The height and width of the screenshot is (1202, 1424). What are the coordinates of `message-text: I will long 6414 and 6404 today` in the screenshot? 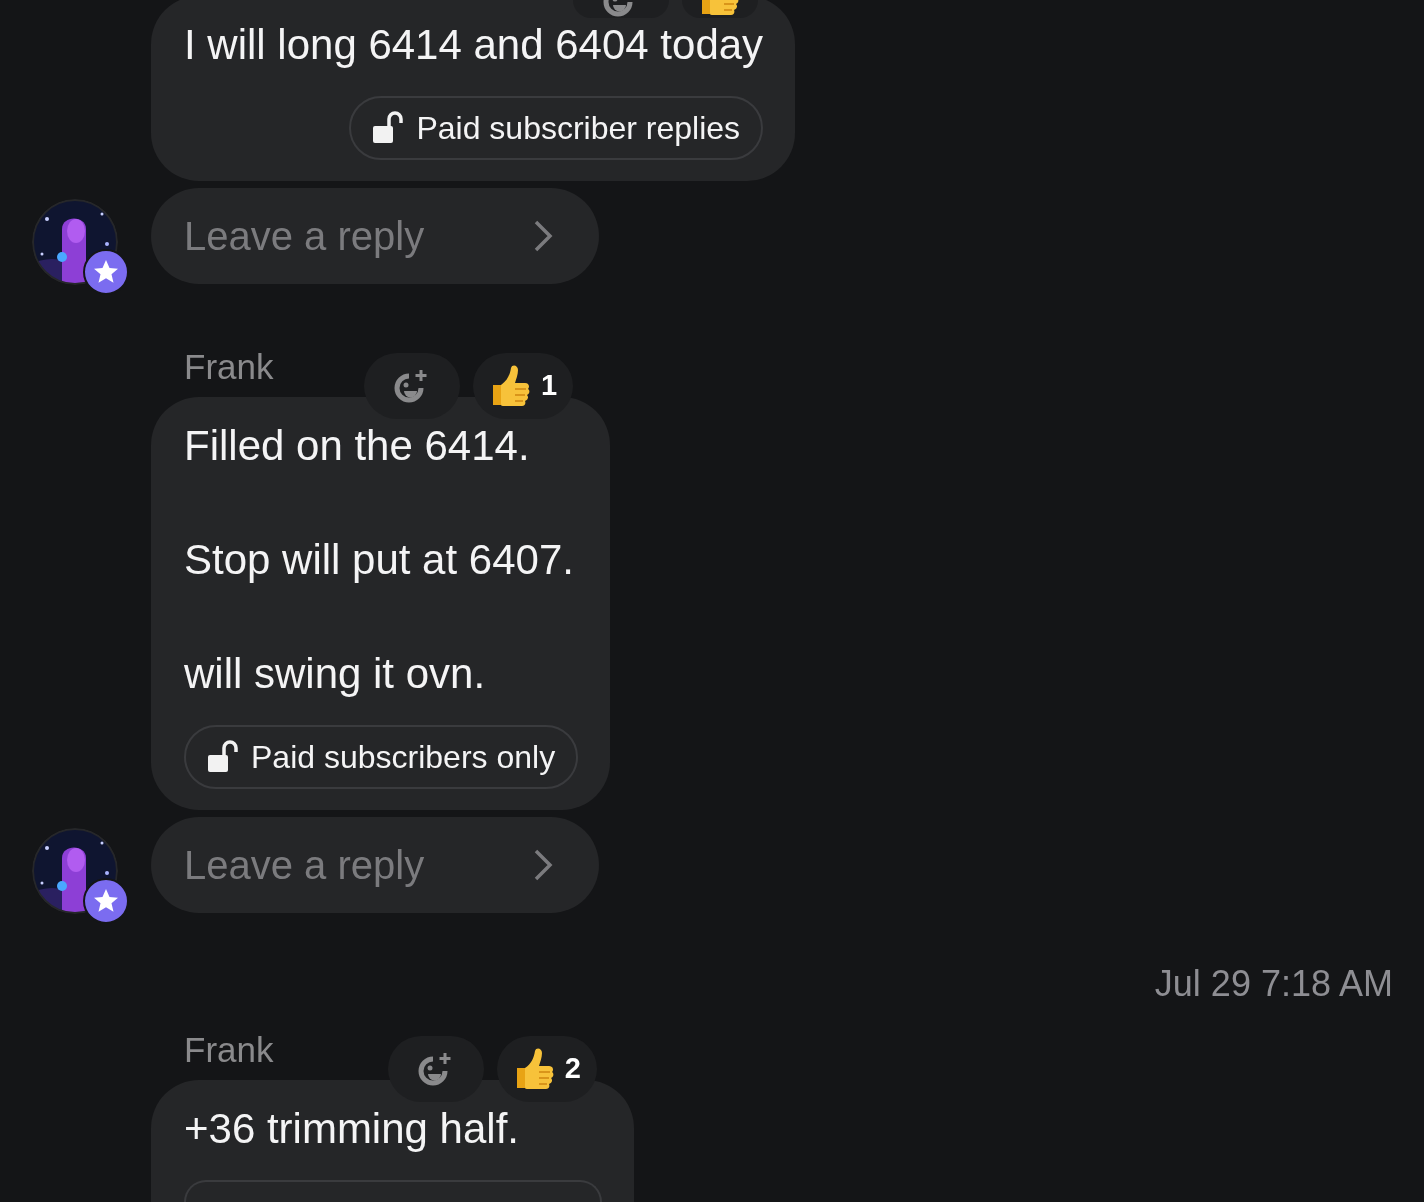 It's located at (474, 45).